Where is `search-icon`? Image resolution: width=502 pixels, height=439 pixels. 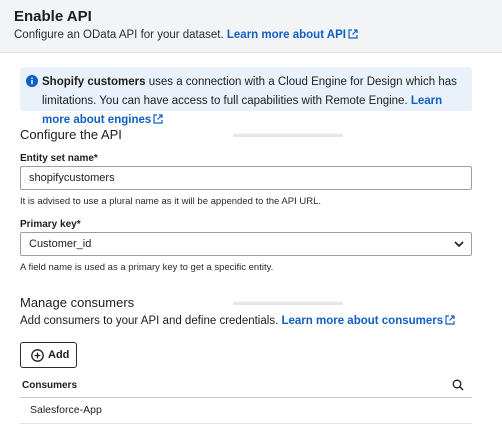 search-icon is located at coordinates (458, 385).